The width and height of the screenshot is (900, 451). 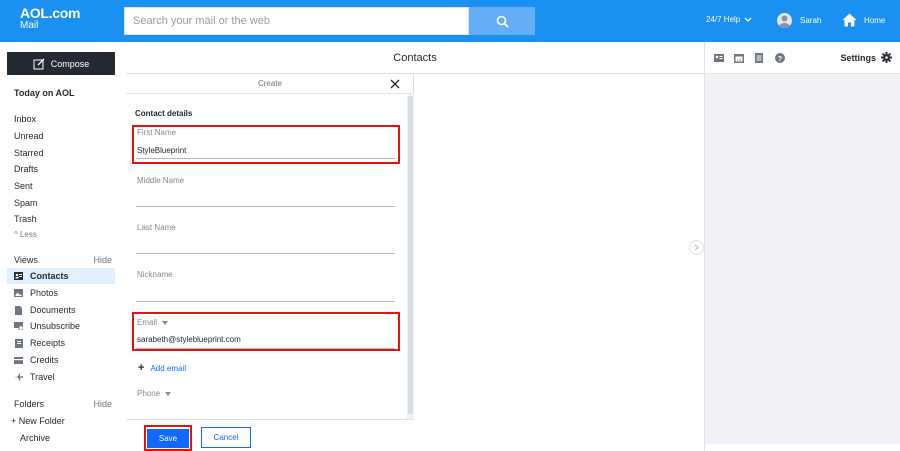 What do you see at coordinates (149, 393) in the screenshot?
I see `phone-label: Phone` at bounding box center [149, 393].